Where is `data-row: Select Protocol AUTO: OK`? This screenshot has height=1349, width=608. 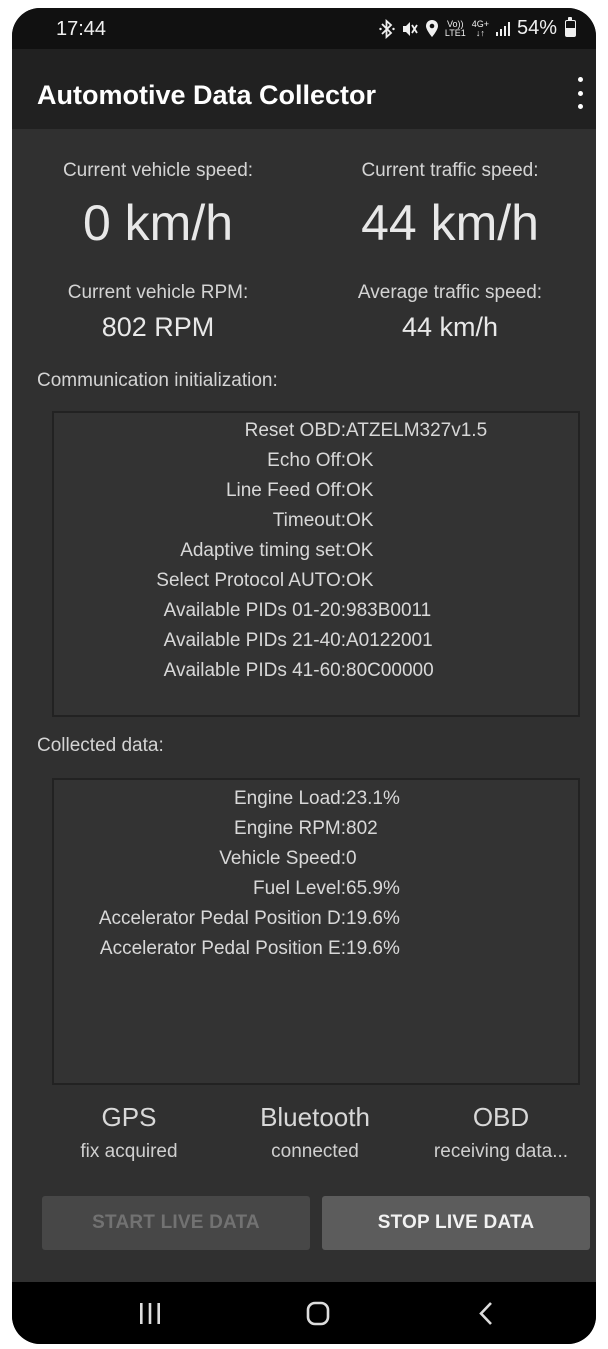 data-row: Select Protocol AUTO: OK is located at coordinates (316, 581).